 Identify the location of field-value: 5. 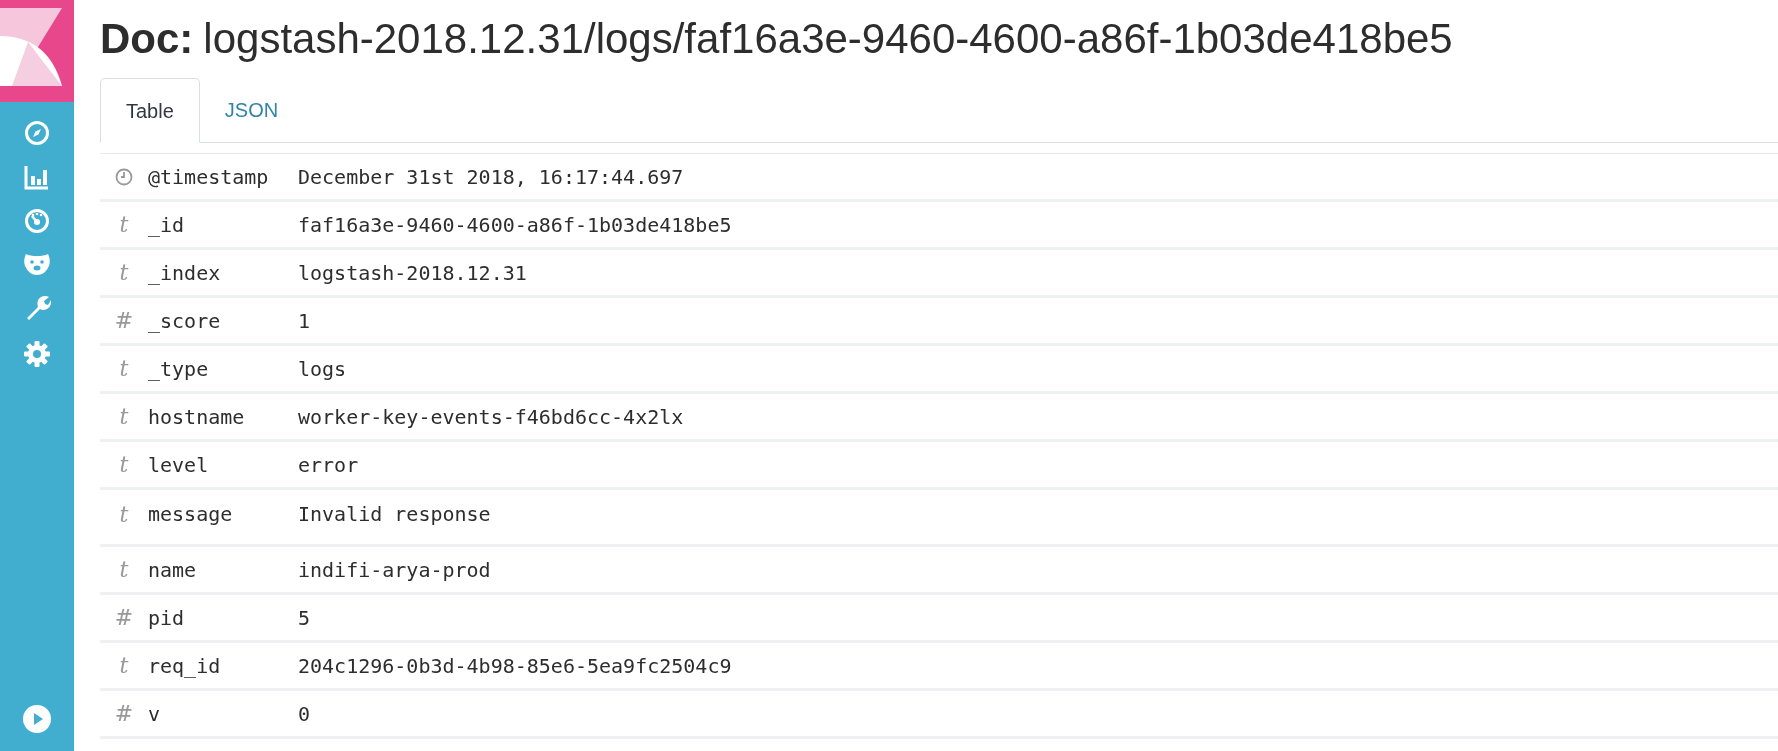
(304, 618).